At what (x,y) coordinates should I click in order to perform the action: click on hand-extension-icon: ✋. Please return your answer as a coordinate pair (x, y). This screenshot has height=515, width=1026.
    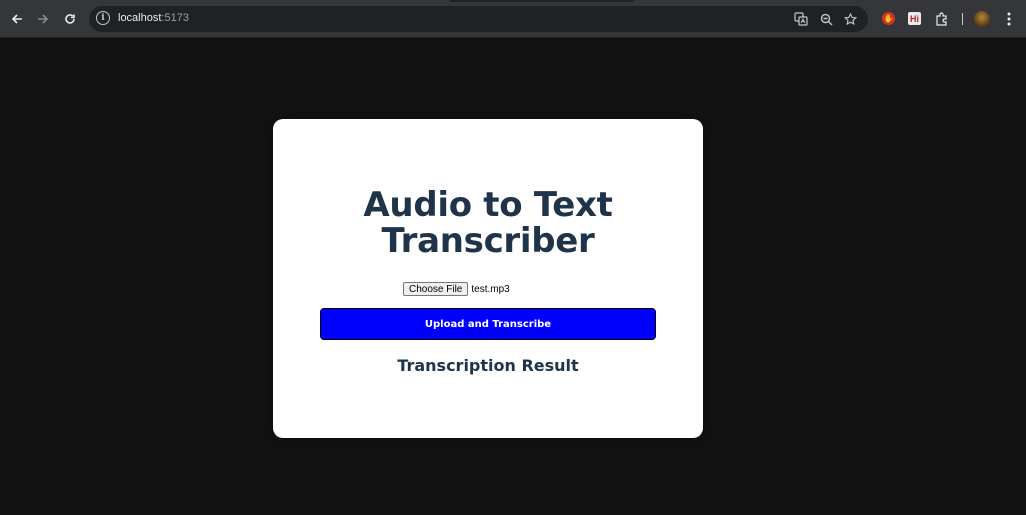
    Looking at the image, I should click on (888, 18).